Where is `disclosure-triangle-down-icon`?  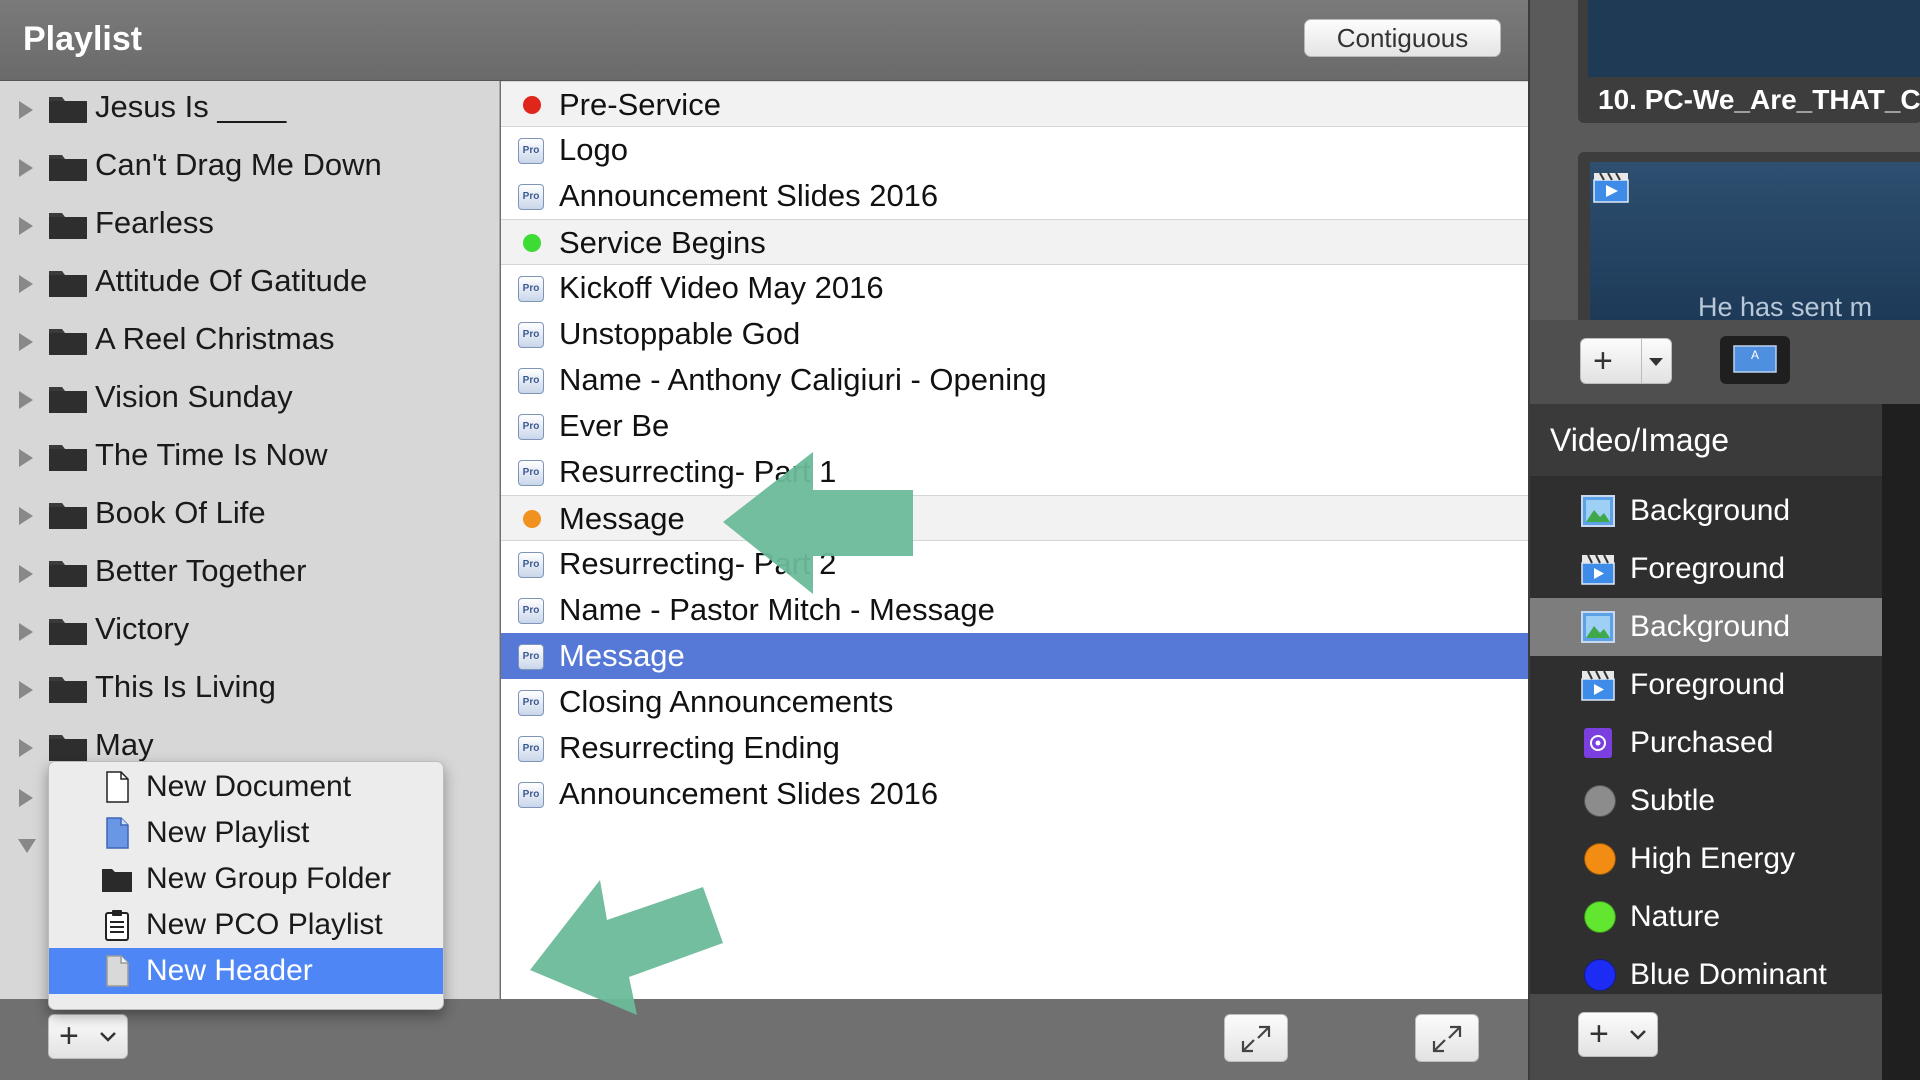
disclosure-triangle-down-icon is located at coordinates (27, 846).